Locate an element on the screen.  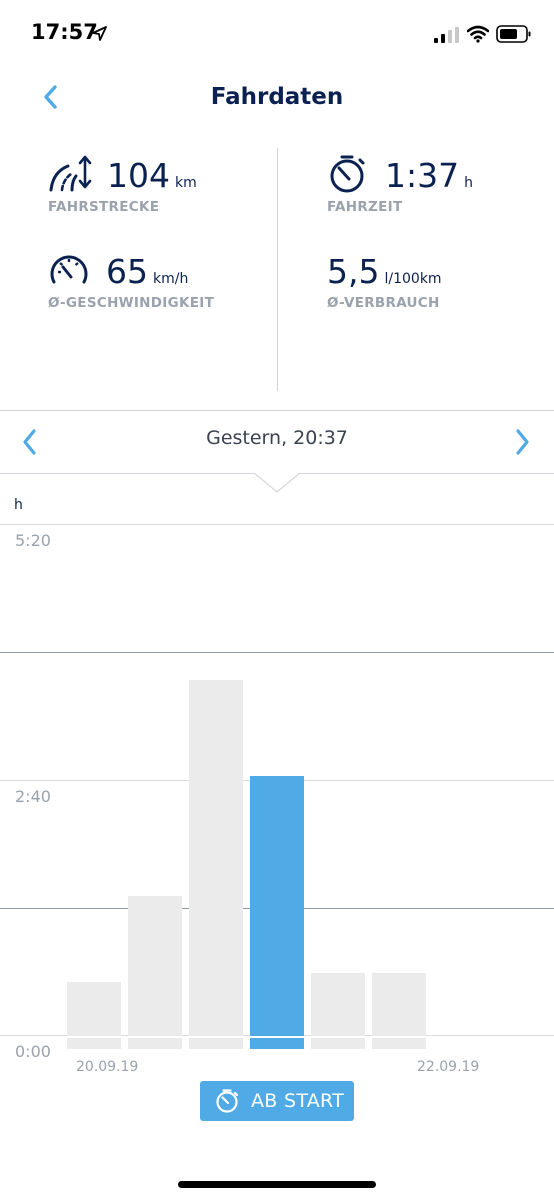
ab-start-button: AB START is located at coordinates (277, 1101).